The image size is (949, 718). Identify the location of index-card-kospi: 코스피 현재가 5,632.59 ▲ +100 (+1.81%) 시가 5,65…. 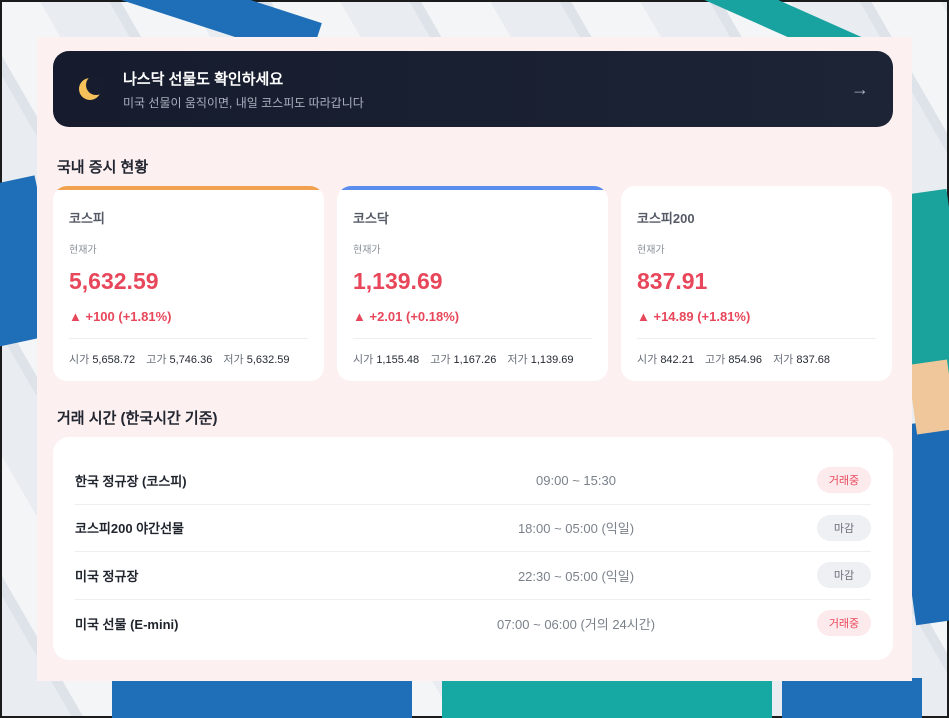
(188, 283).